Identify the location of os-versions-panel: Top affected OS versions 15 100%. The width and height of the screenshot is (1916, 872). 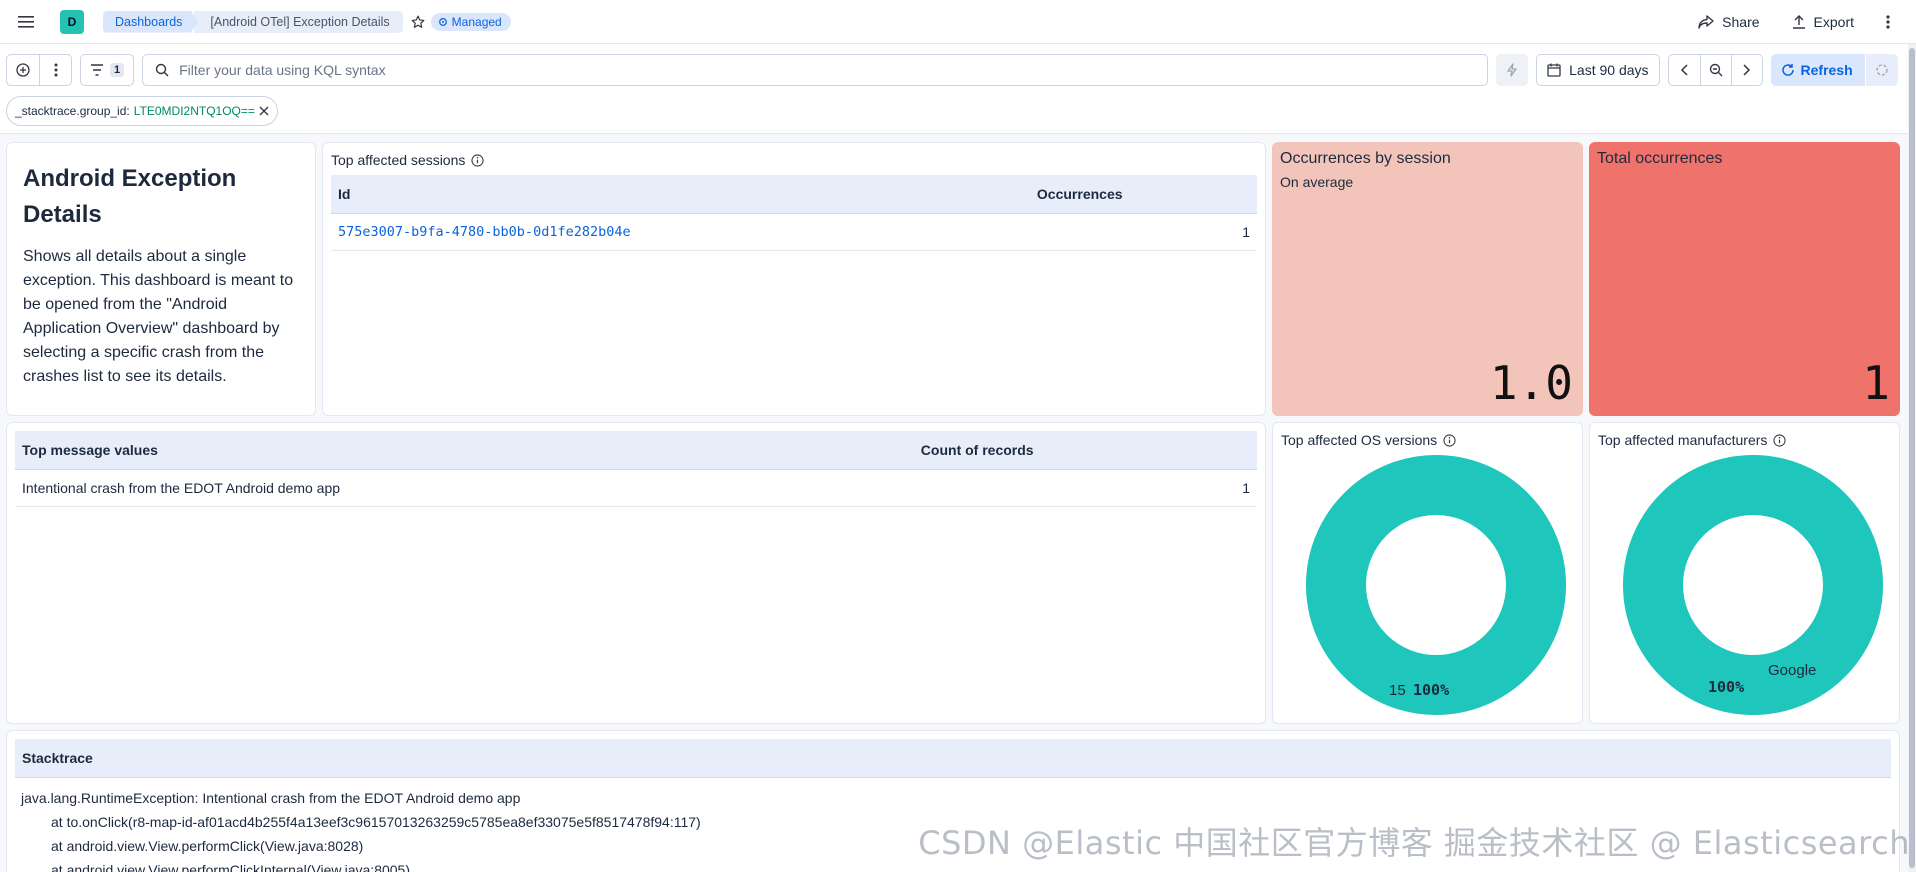
(1427, 573).